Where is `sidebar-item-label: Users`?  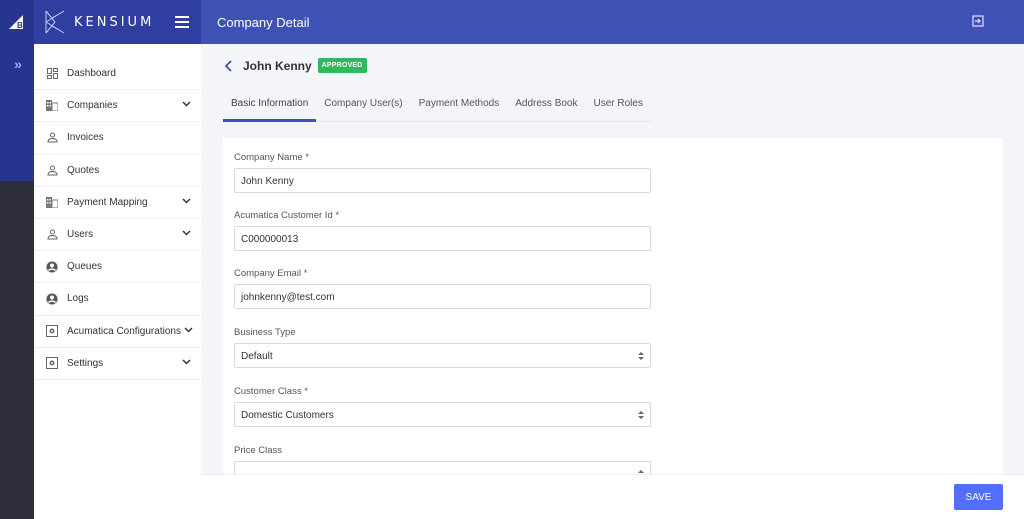
sidebar-item-label: Users is located at coordinates (80, 235).